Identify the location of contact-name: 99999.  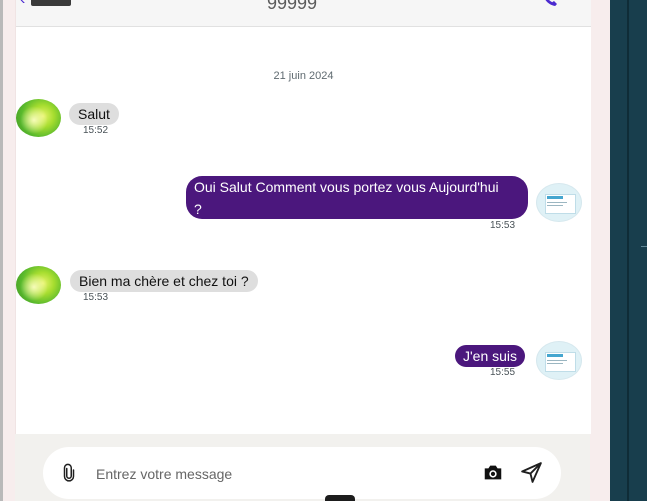
(292, 6).